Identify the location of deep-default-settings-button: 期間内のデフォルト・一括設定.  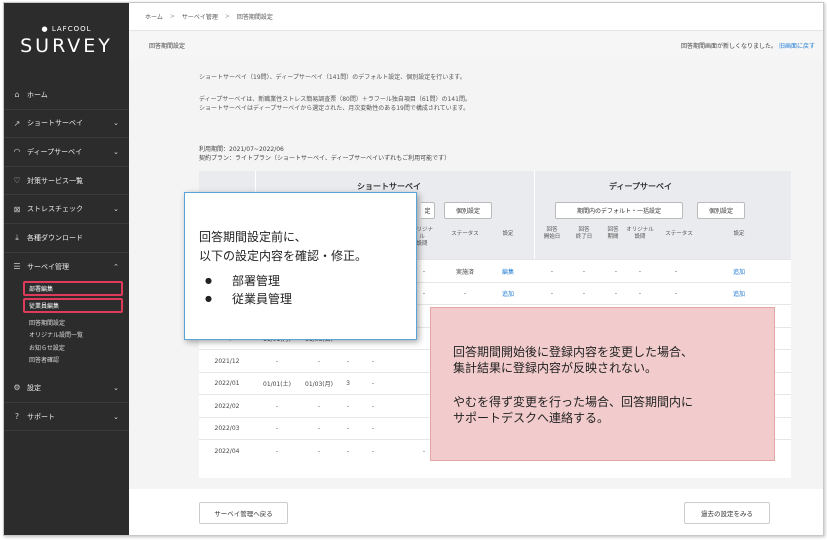
(619, 210).